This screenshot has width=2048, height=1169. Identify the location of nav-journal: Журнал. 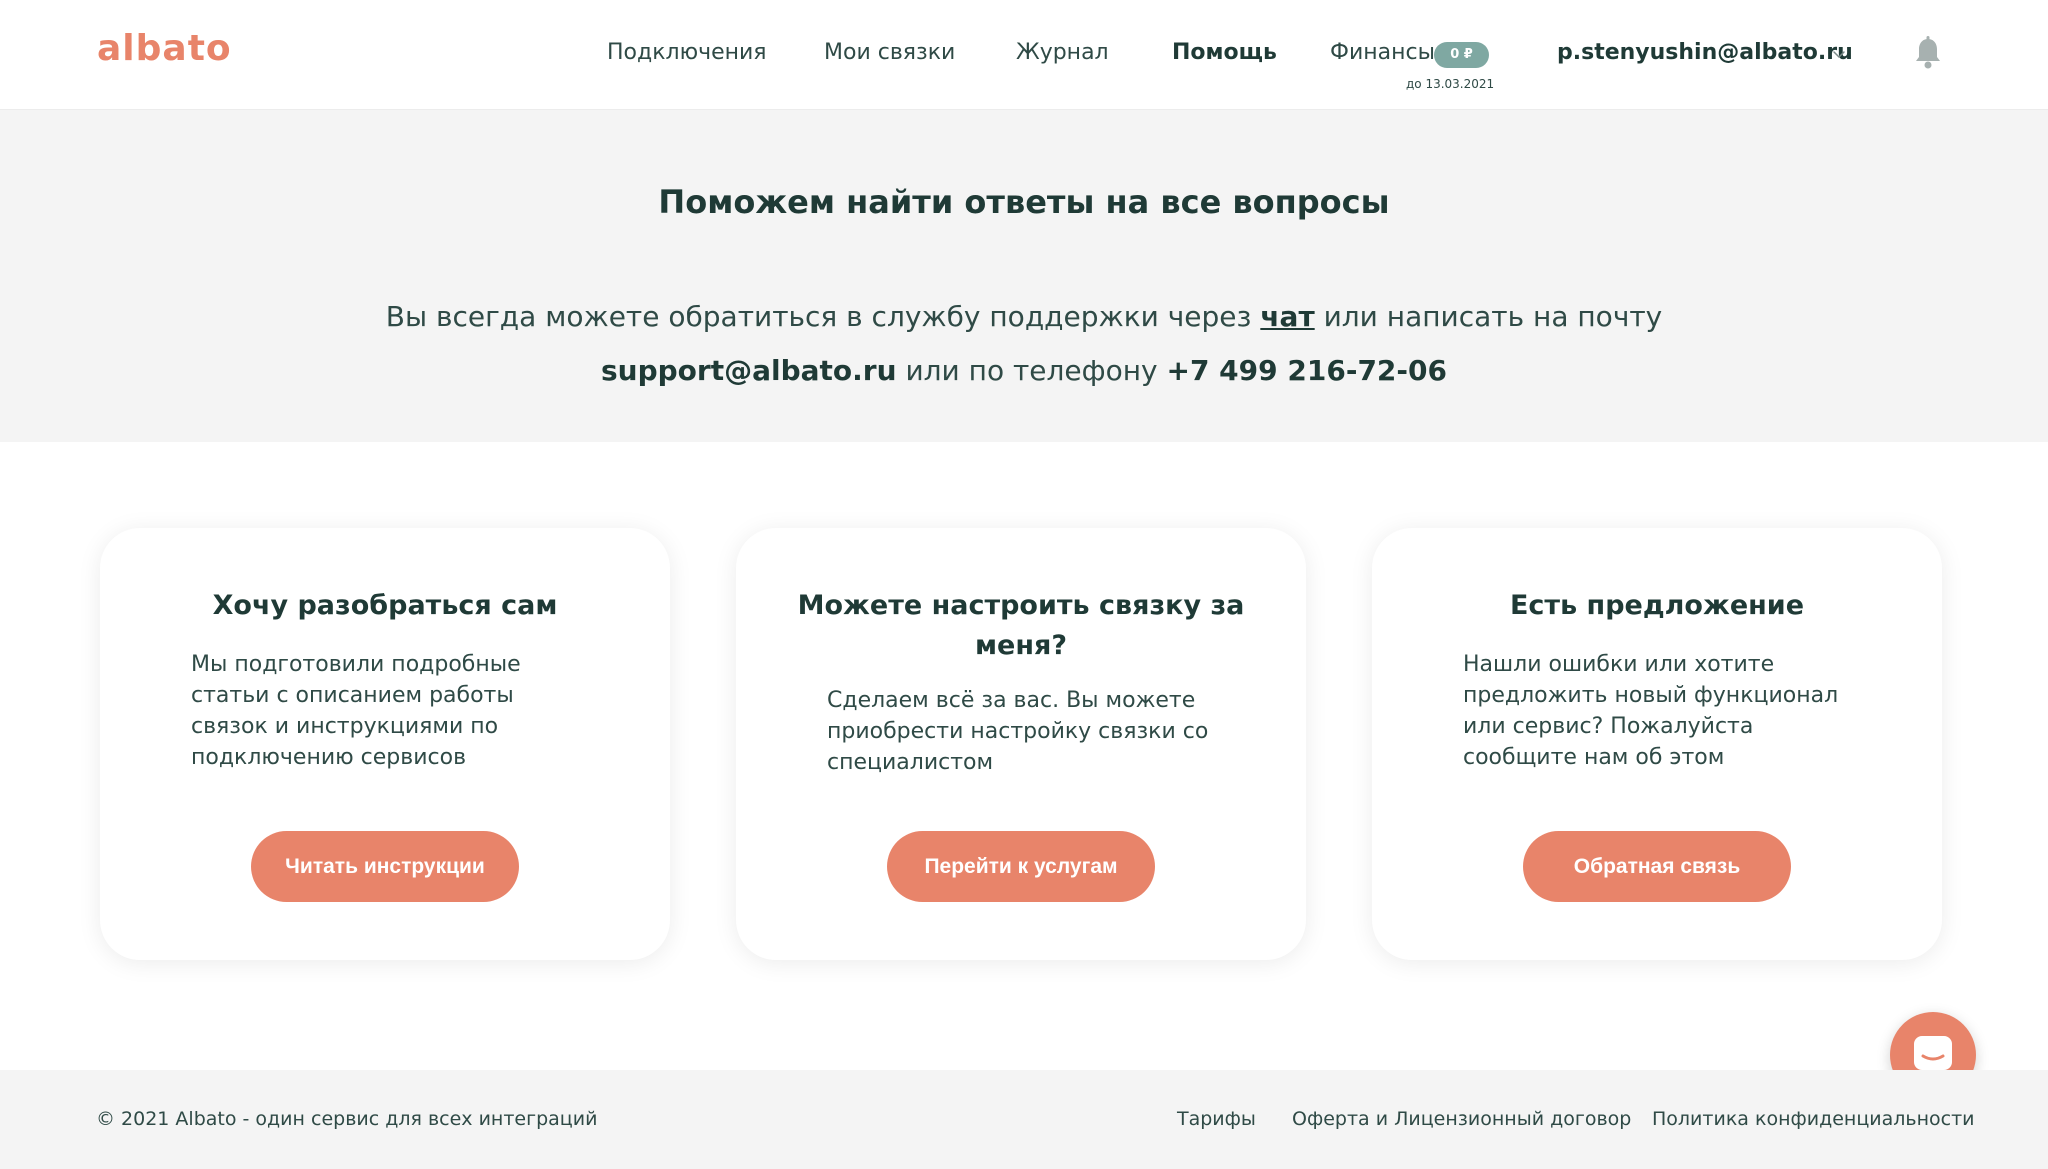
(1062, 52).